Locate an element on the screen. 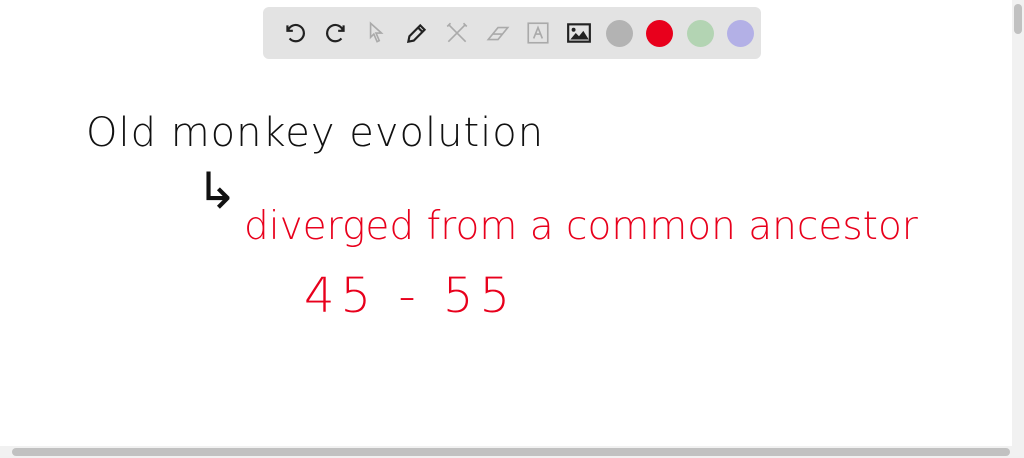 This screenshot has height=458, width=1024. eraser-tool is located at coordinates (498, 33).